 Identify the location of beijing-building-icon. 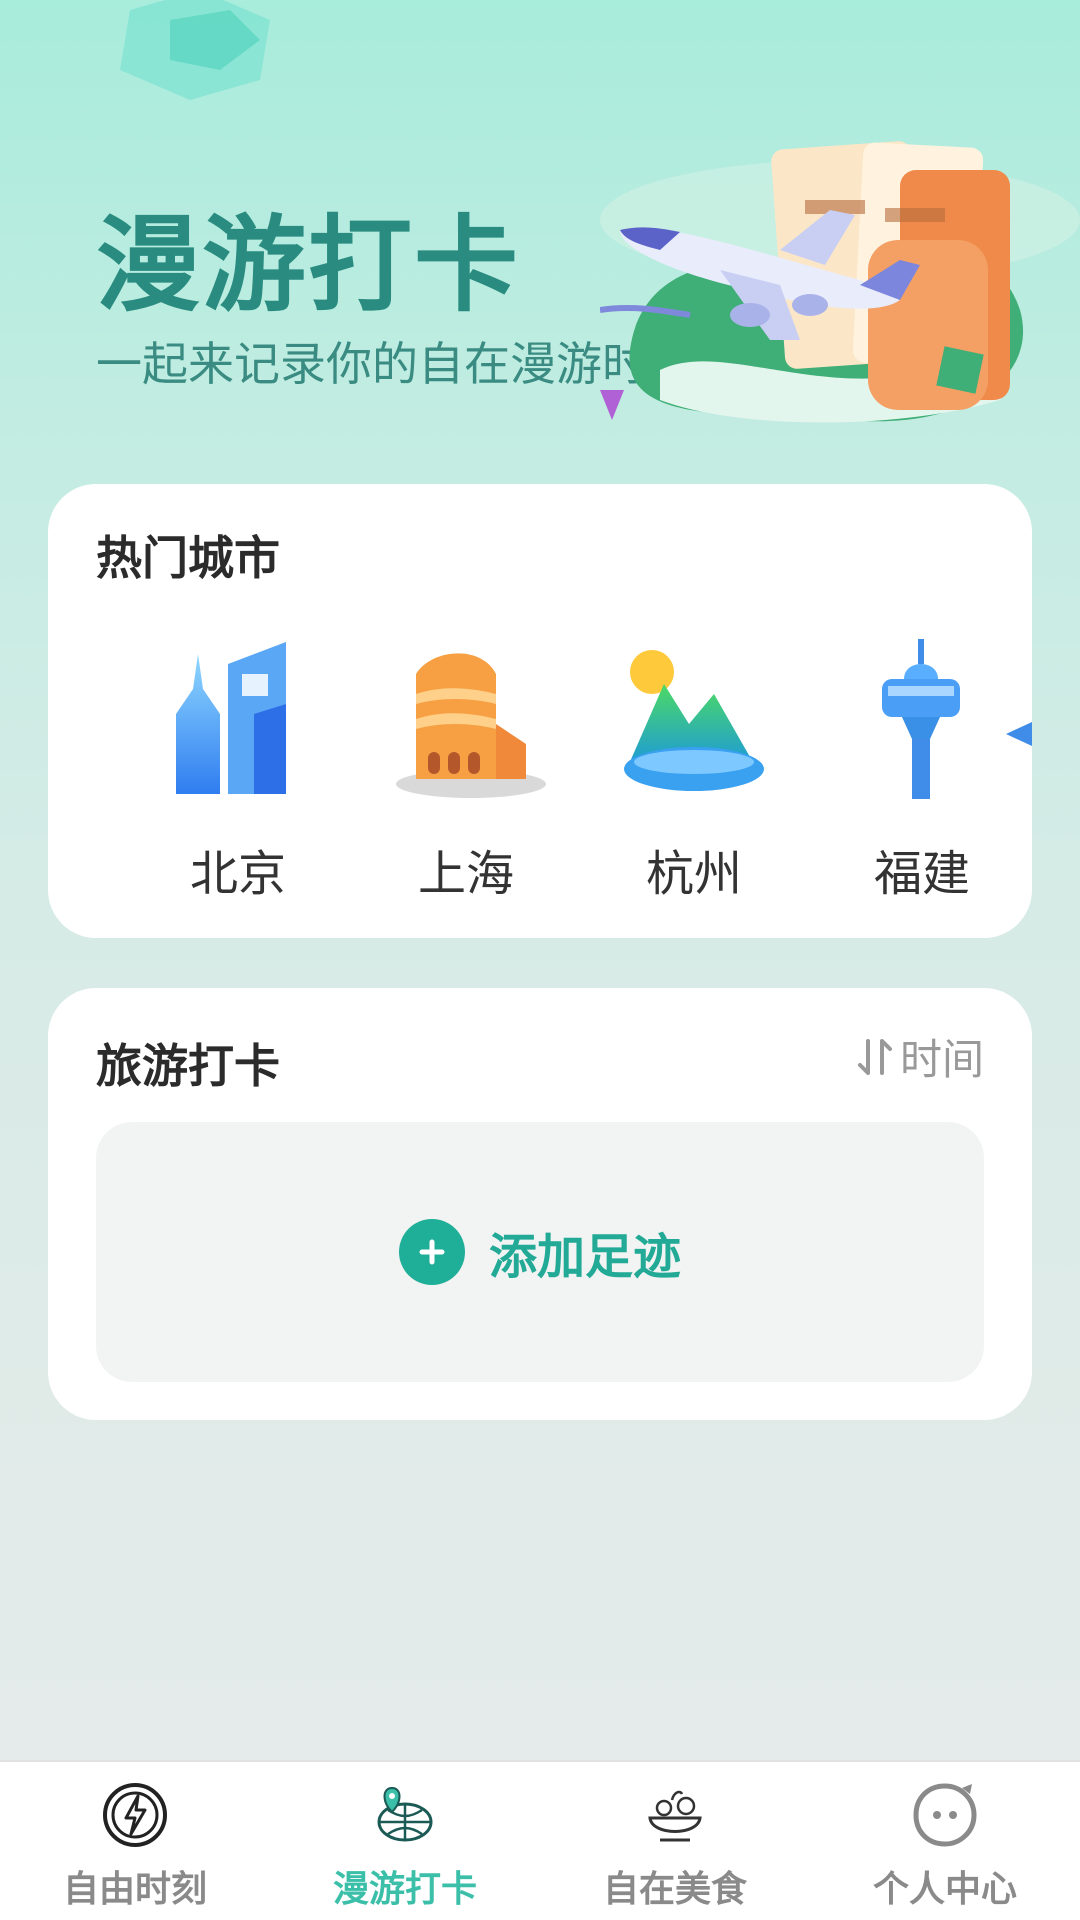
(231, 718).